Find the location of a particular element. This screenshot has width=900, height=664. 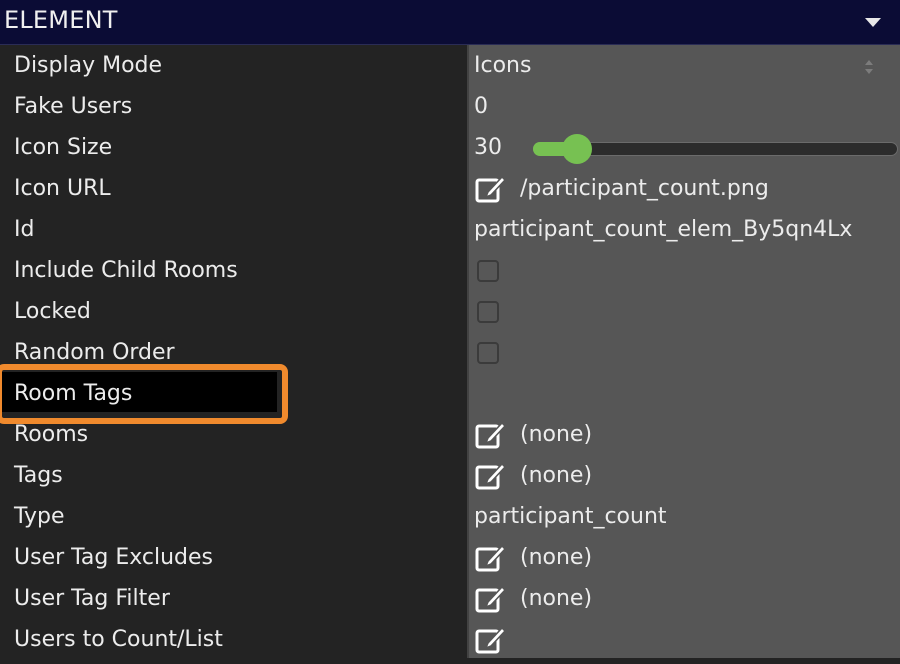

label-type: Type is located at coordinates (39, 516).